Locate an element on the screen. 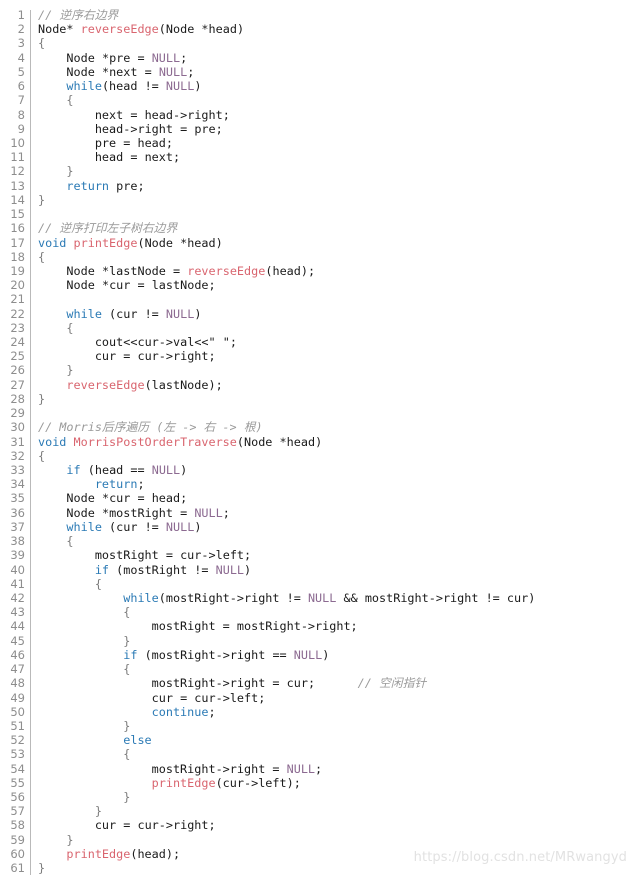 The width and height of the screenshot is (635, 881). line-number: 57 is located at coordinates (17, 811).